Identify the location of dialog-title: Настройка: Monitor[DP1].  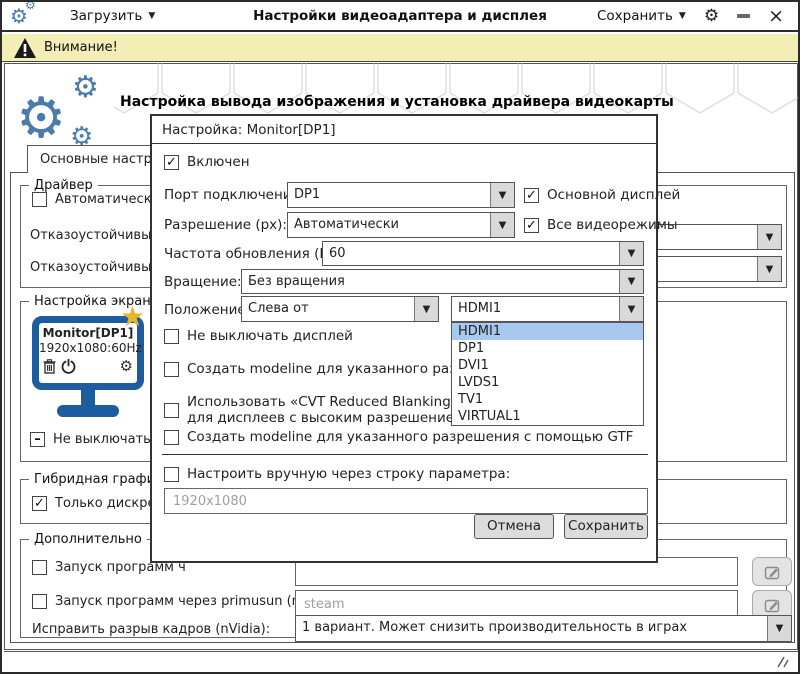
(404, 130).